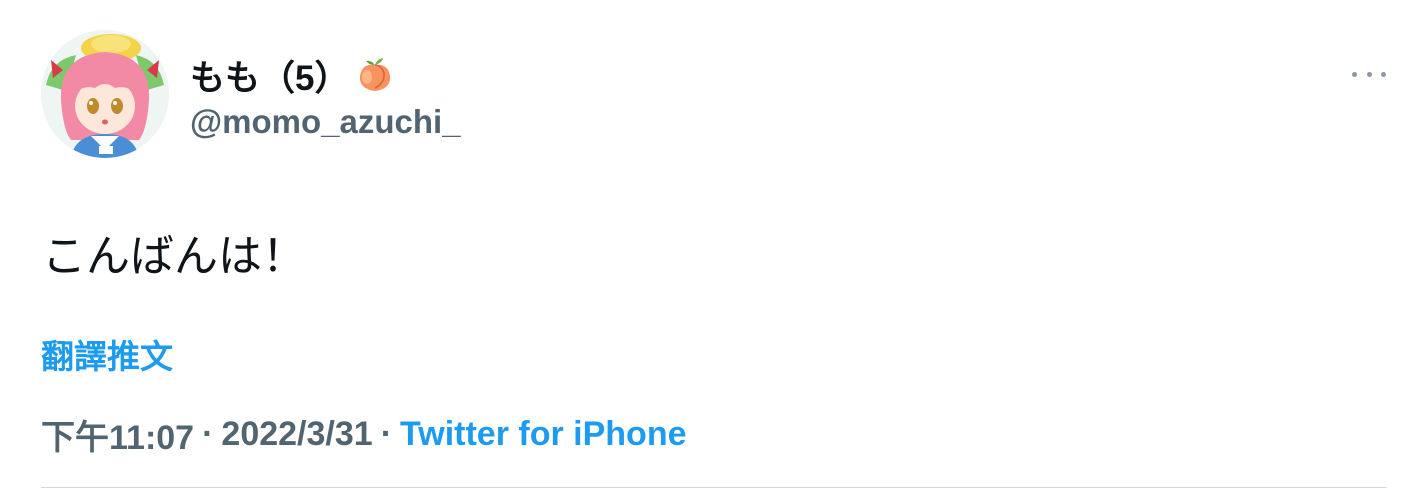 This screenshot has height=492, width=1402. What do you see at coordinates (296, 434) in the screenshot?
I see `tweet-date: 2022/3/31` at bounding box center [296, 434].